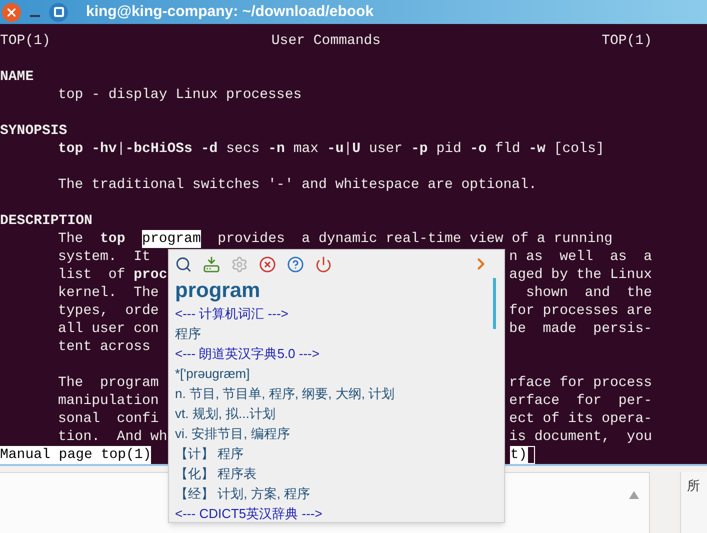 The width and height of the screenshot is (707, 533). Describe the element at coordinates (188, 334) in the screenshot. I see `definition-text: 程序` at that location.